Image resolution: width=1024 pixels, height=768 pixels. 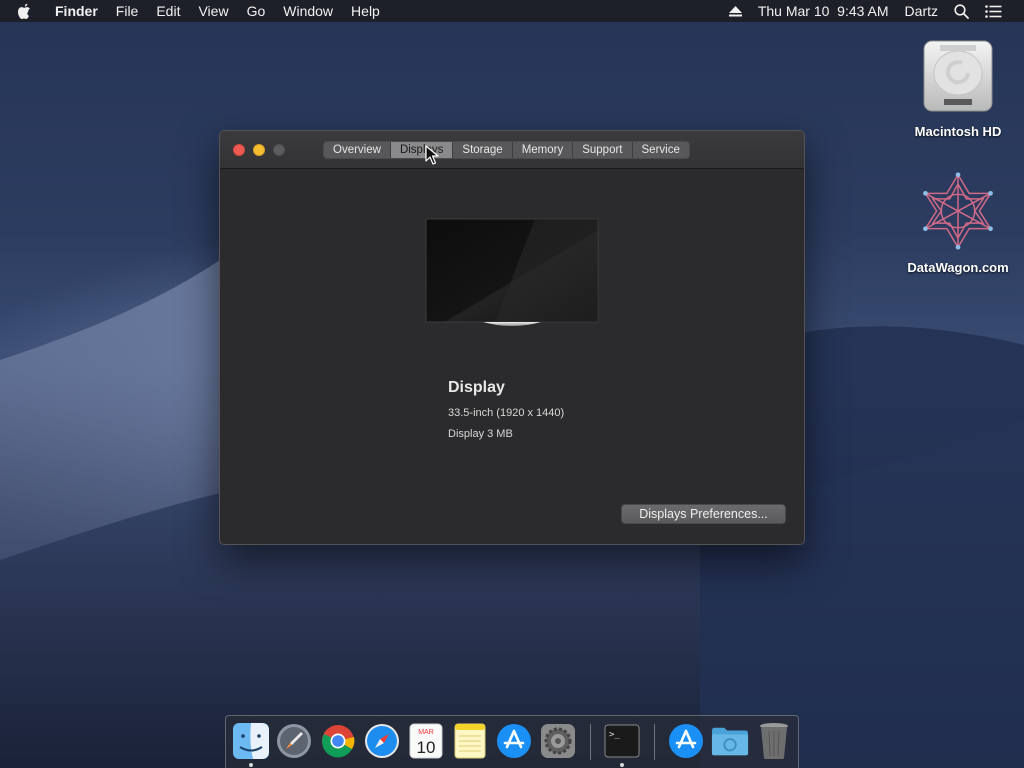 What do you see at coordinates (958, 75) in the screenshot?
I see `hard-drive-icon` at bounding box center [958, 75].